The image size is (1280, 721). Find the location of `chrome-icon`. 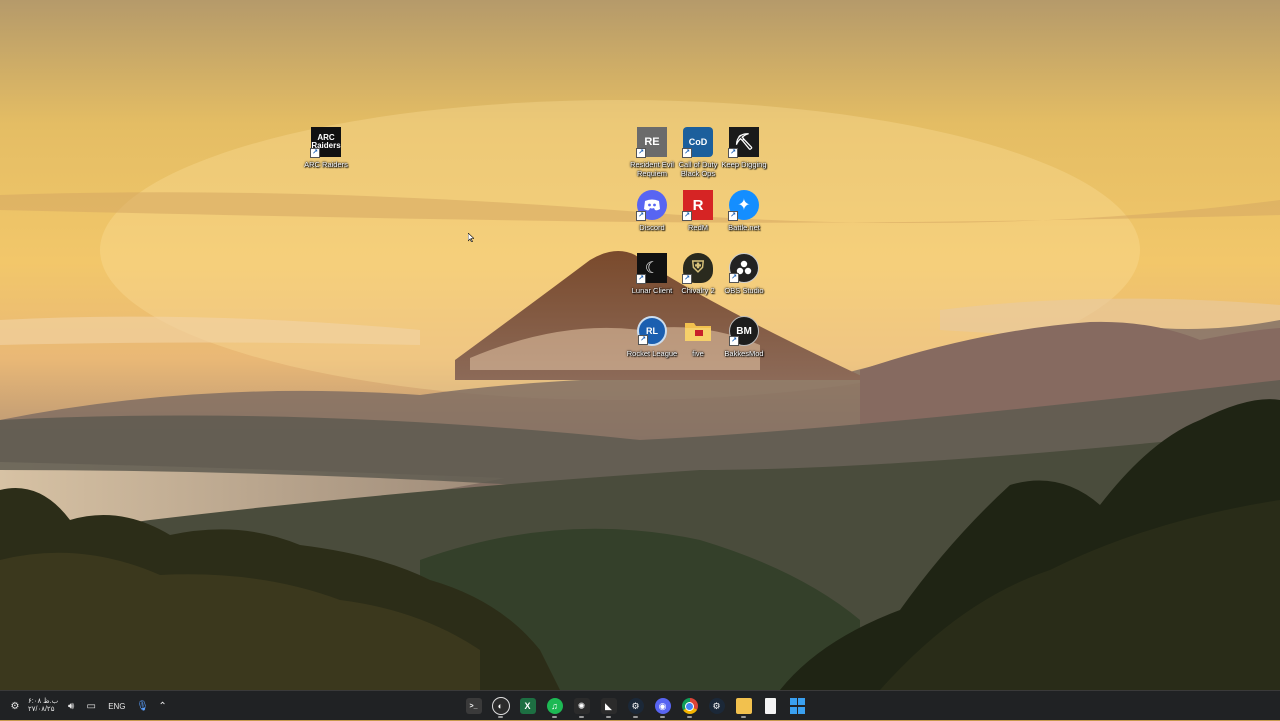

chrome-icon is located at coordinates (689, 706).